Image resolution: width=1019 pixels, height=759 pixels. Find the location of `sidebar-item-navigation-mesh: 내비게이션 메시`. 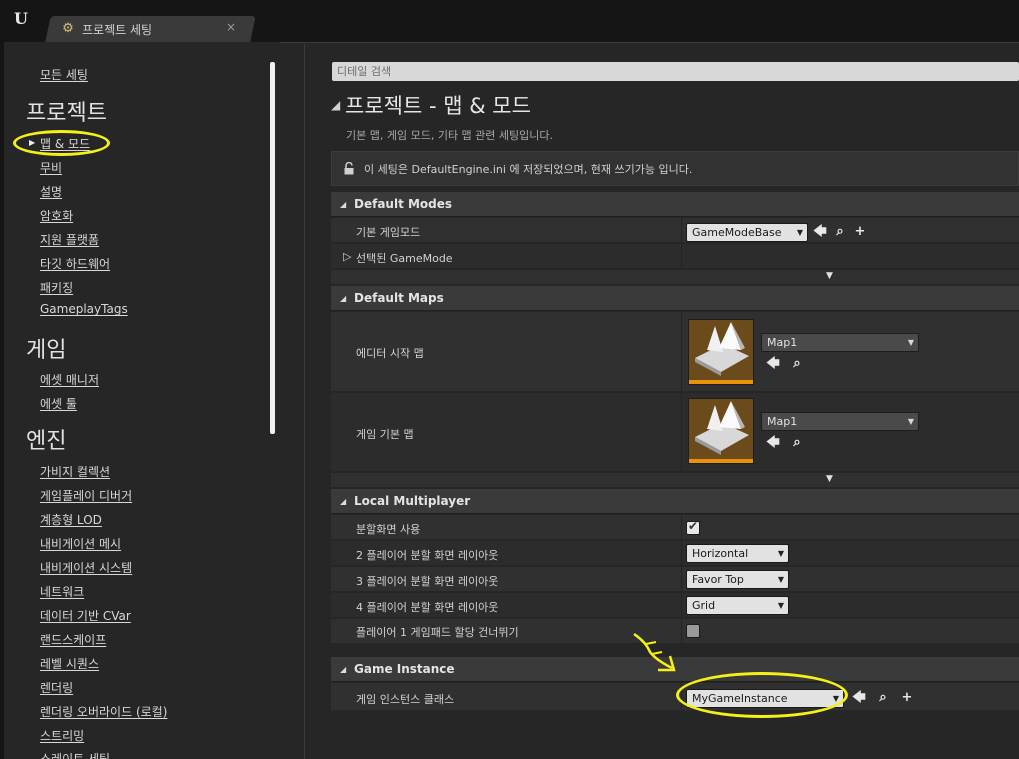

sidebar-item-navigation-mesh: 내비게이션 메시 is located at coordinates (80, 543).